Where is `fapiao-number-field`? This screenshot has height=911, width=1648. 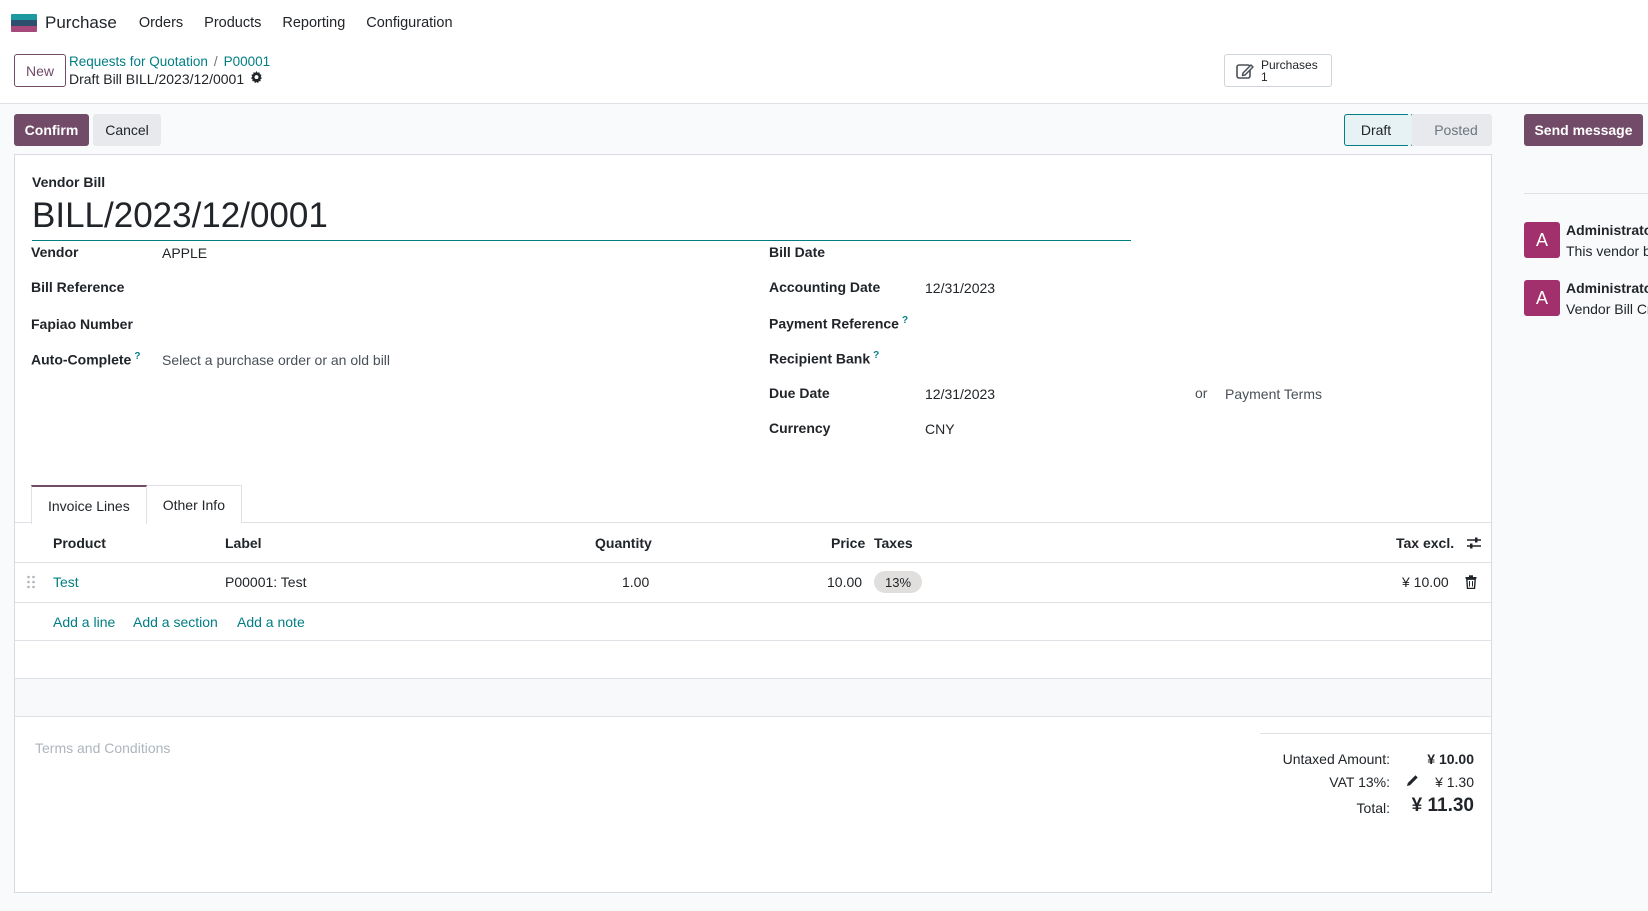
fapiao-number-field is located at coordinates (432, 326).